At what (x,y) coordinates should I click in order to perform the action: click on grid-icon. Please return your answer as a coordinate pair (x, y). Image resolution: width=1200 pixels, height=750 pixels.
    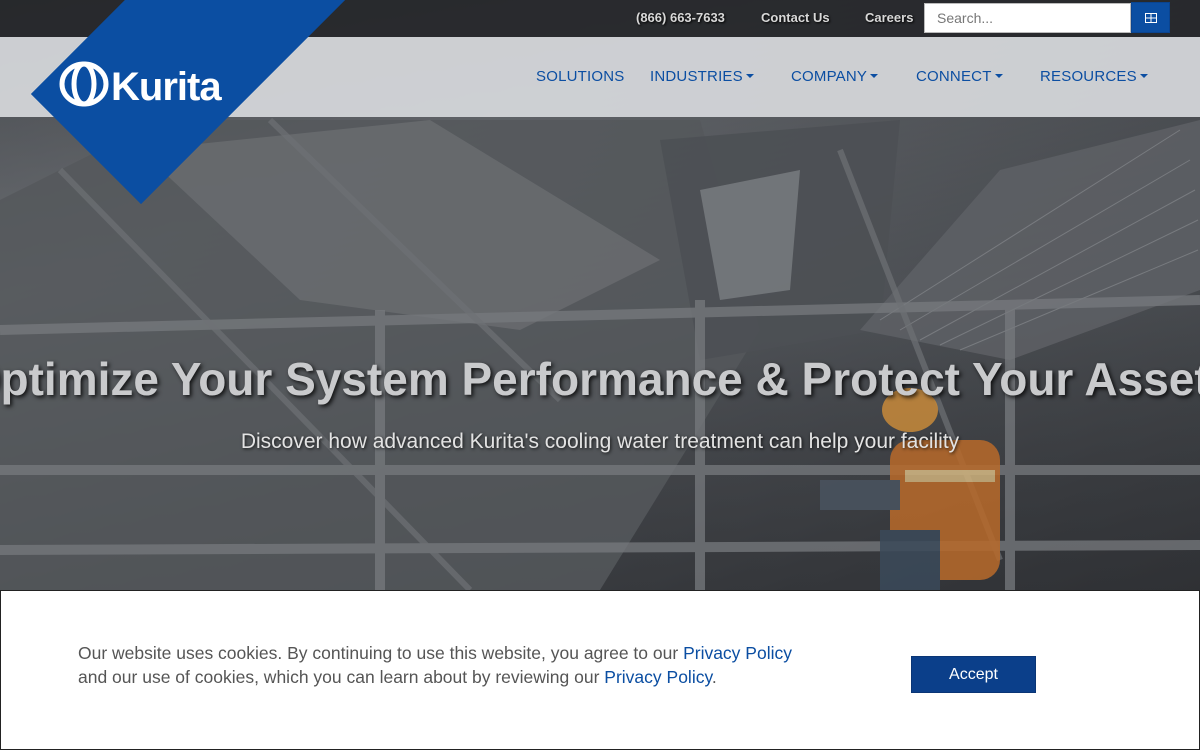
    Looking at the image, I should click on (1150, 17).